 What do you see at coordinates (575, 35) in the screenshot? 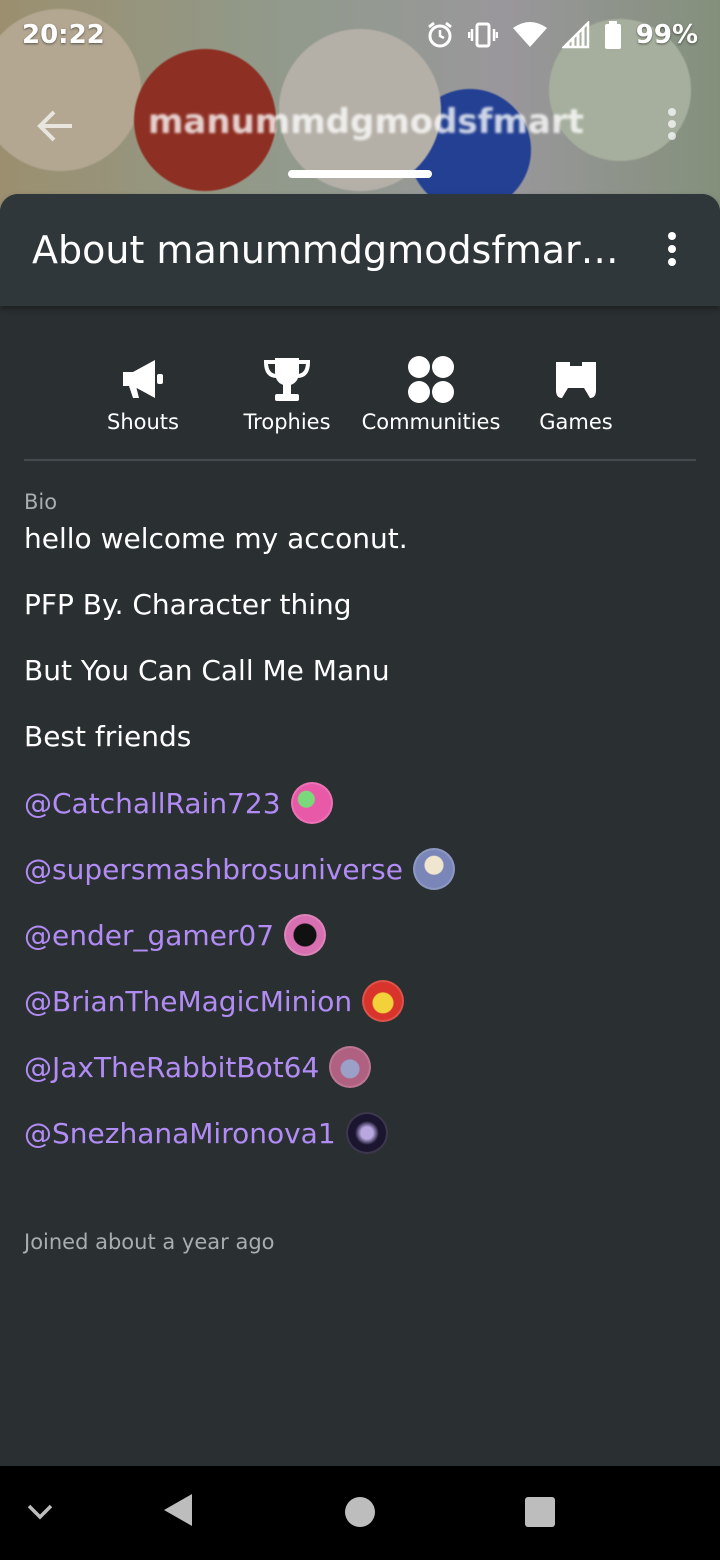
I see `signal-icon` at bounding box center [575, 35].